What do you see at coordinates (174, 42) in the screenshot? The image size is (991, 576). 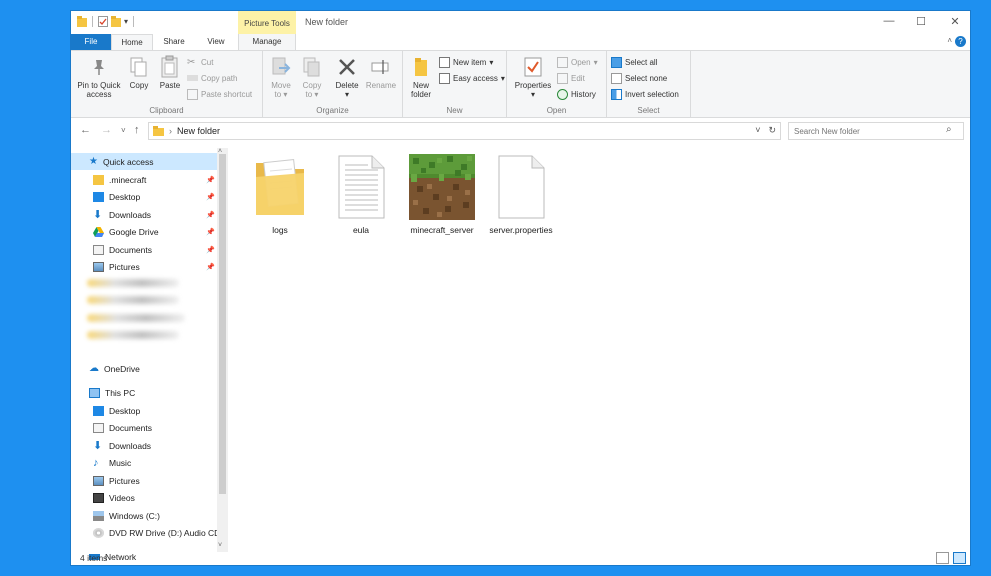 I see `tab-share: Share` at bounding box center [174, 42].